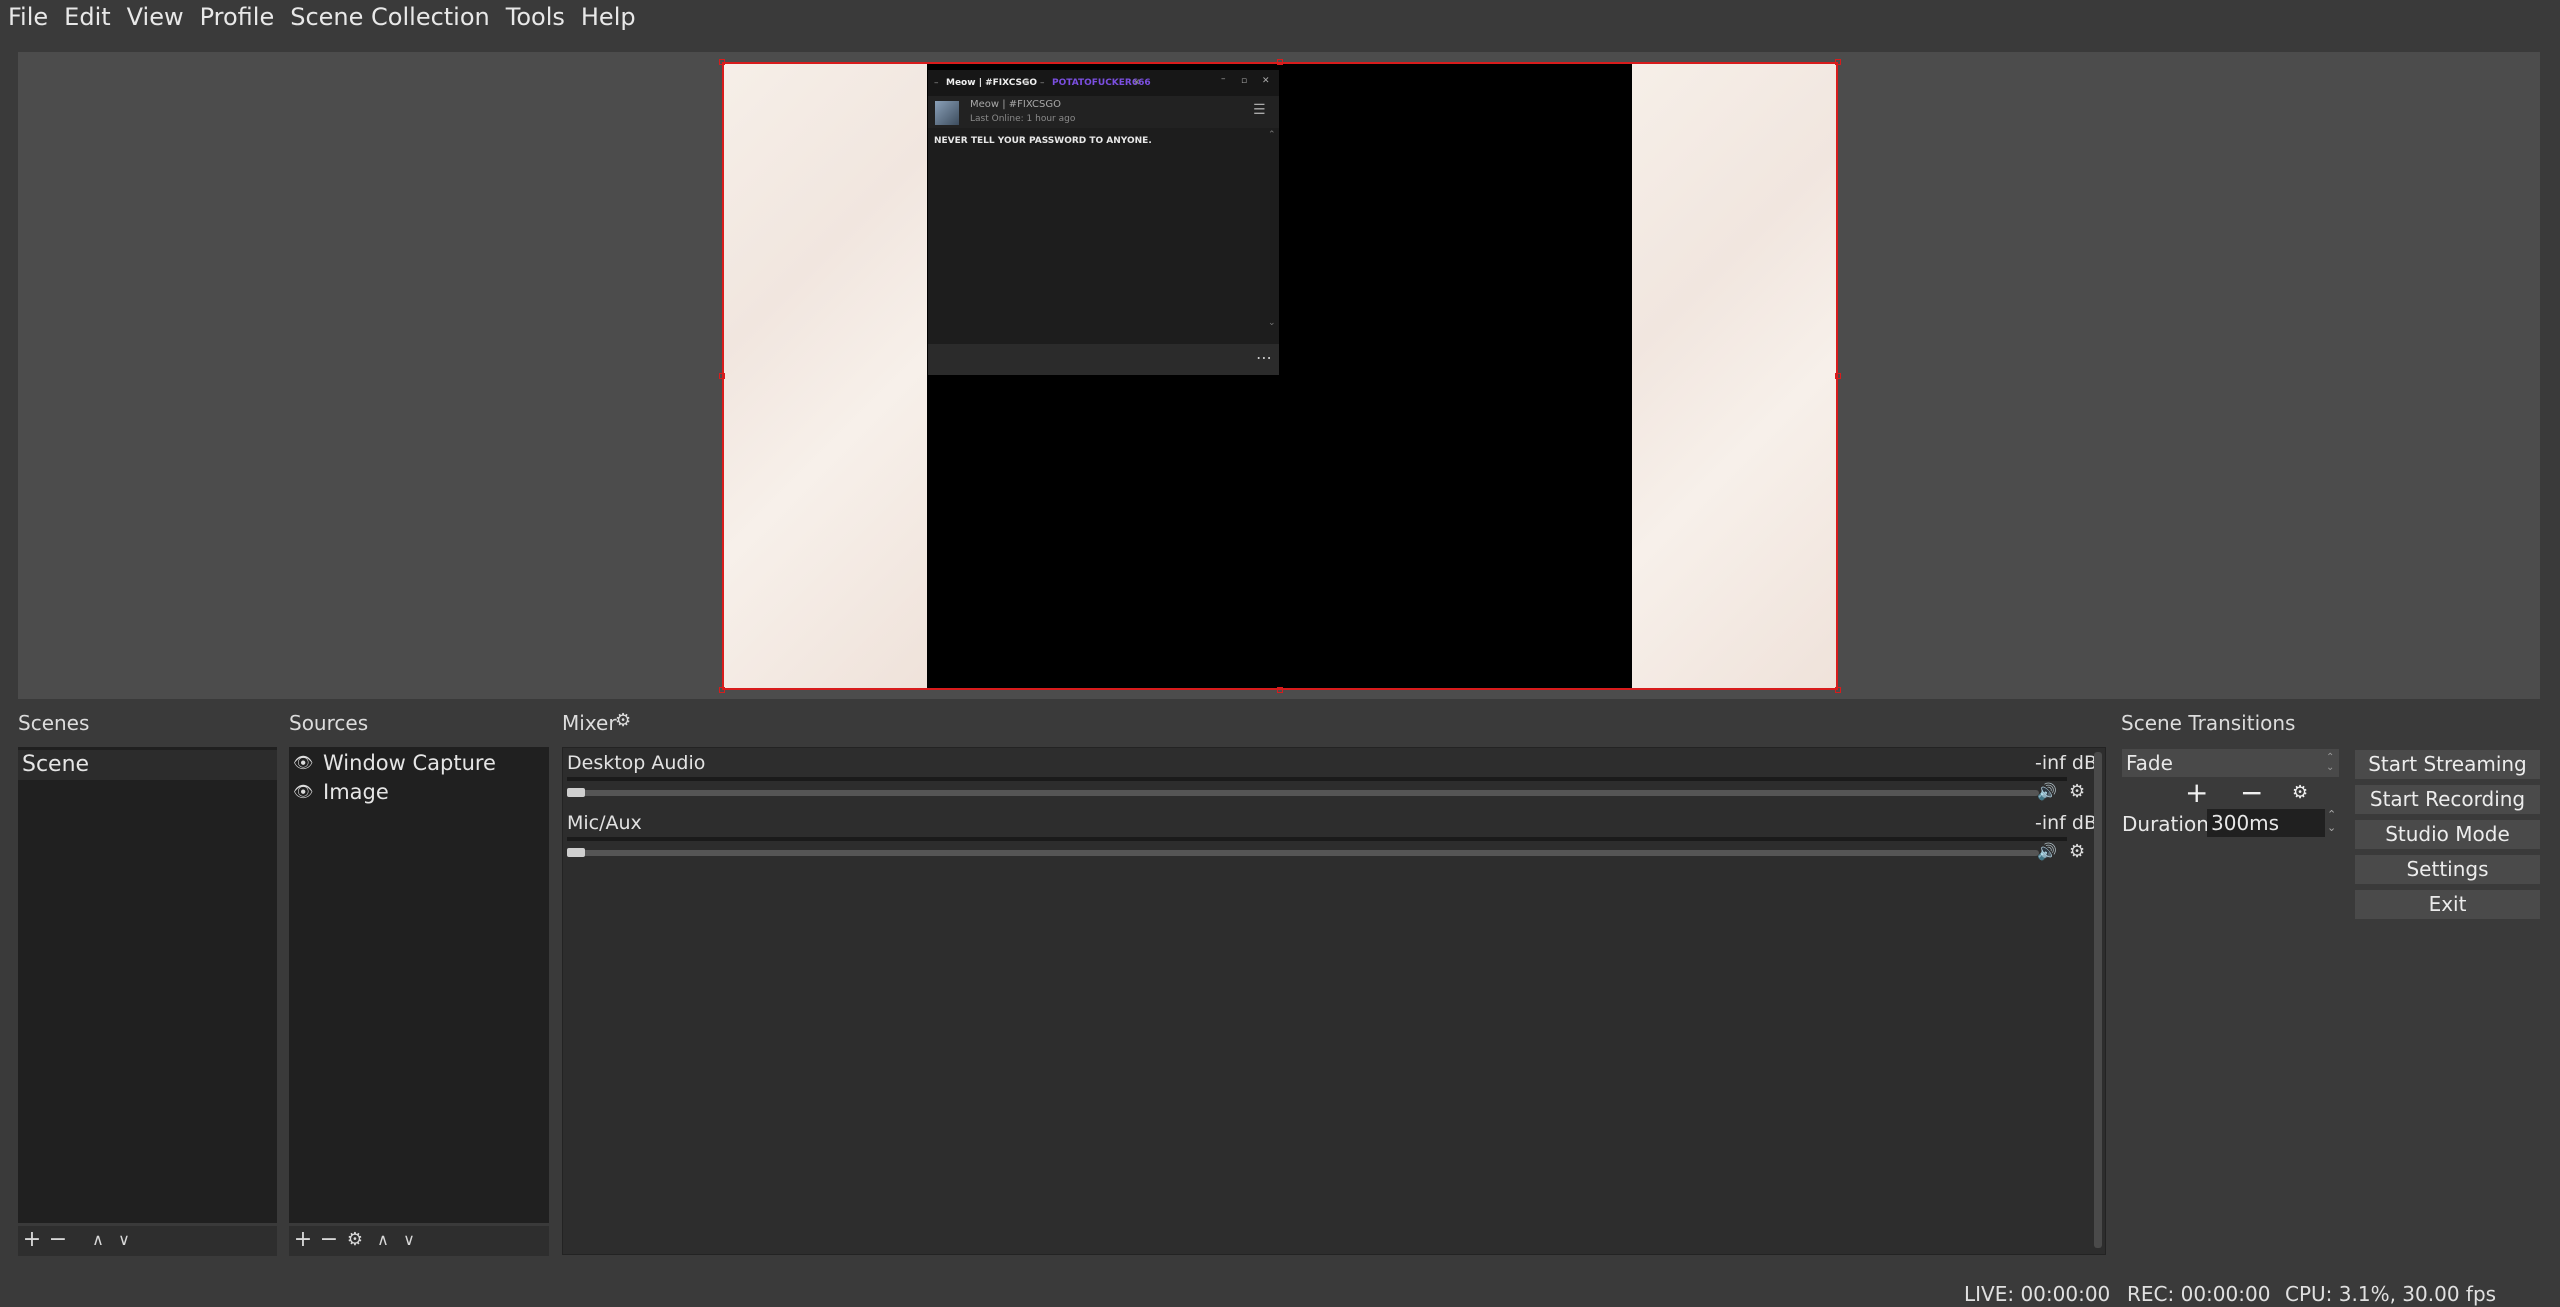  Describe the element at coordinates (329, 1240) in the screenshot. I see `remove-source-button: −` at that location.